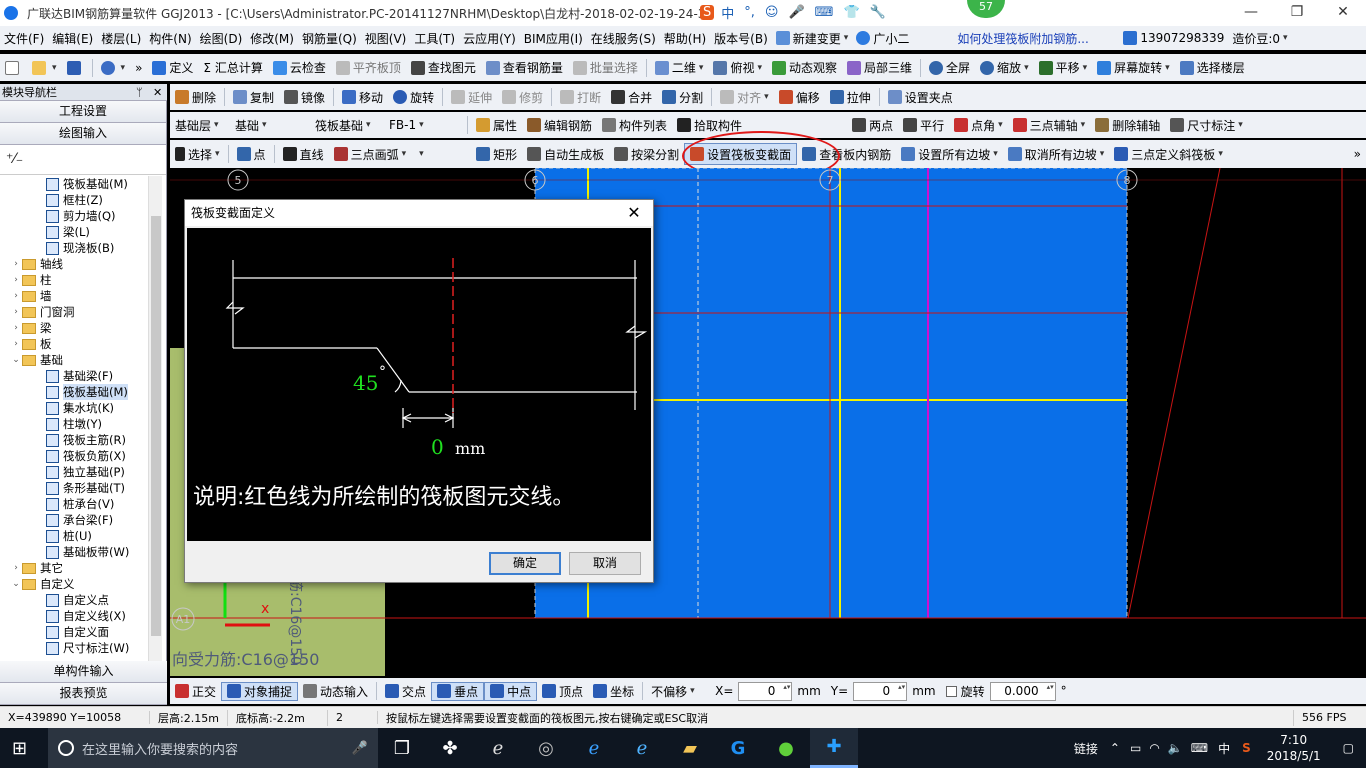 The height and width of the screenshot is (768, 1366). I want to click on settings-wrench-icon: 🔧, so click(878, 12).